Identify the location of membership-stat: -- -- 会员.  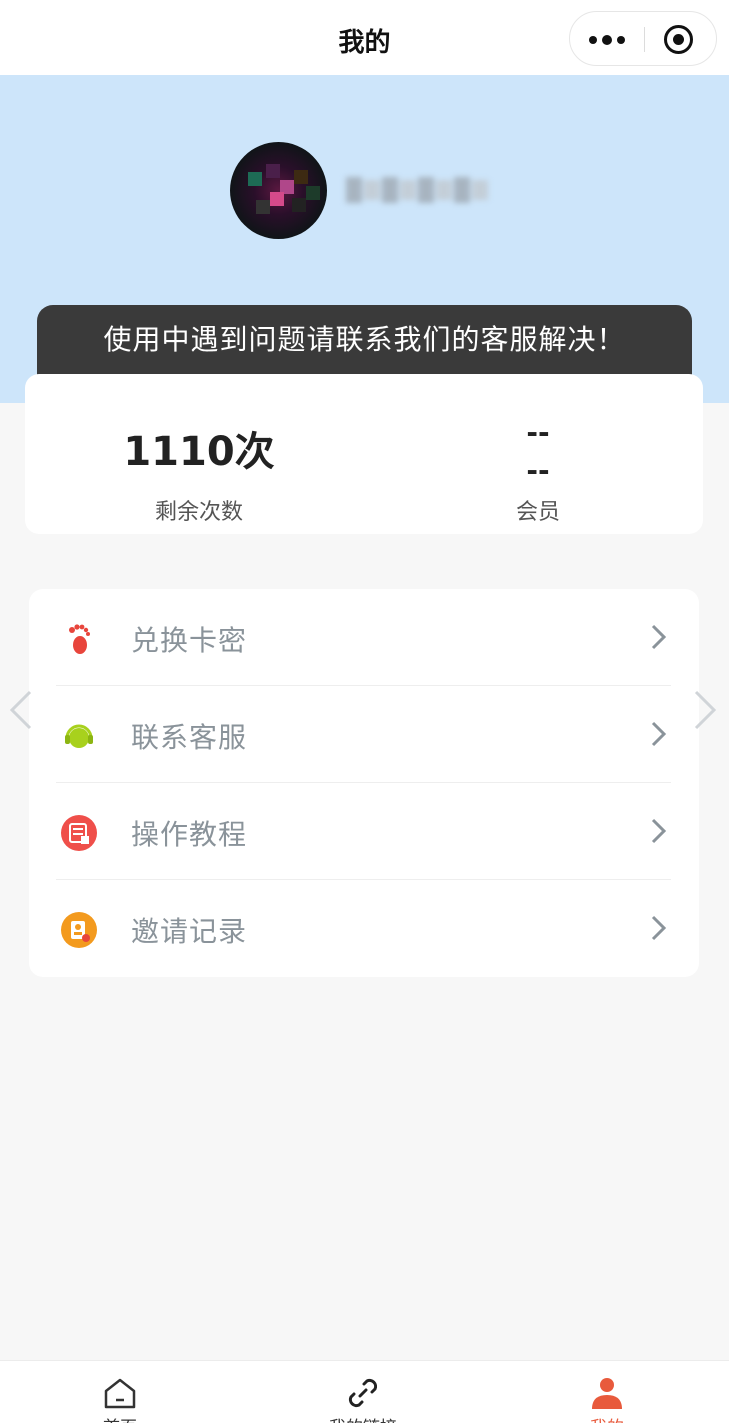
(538, 454).